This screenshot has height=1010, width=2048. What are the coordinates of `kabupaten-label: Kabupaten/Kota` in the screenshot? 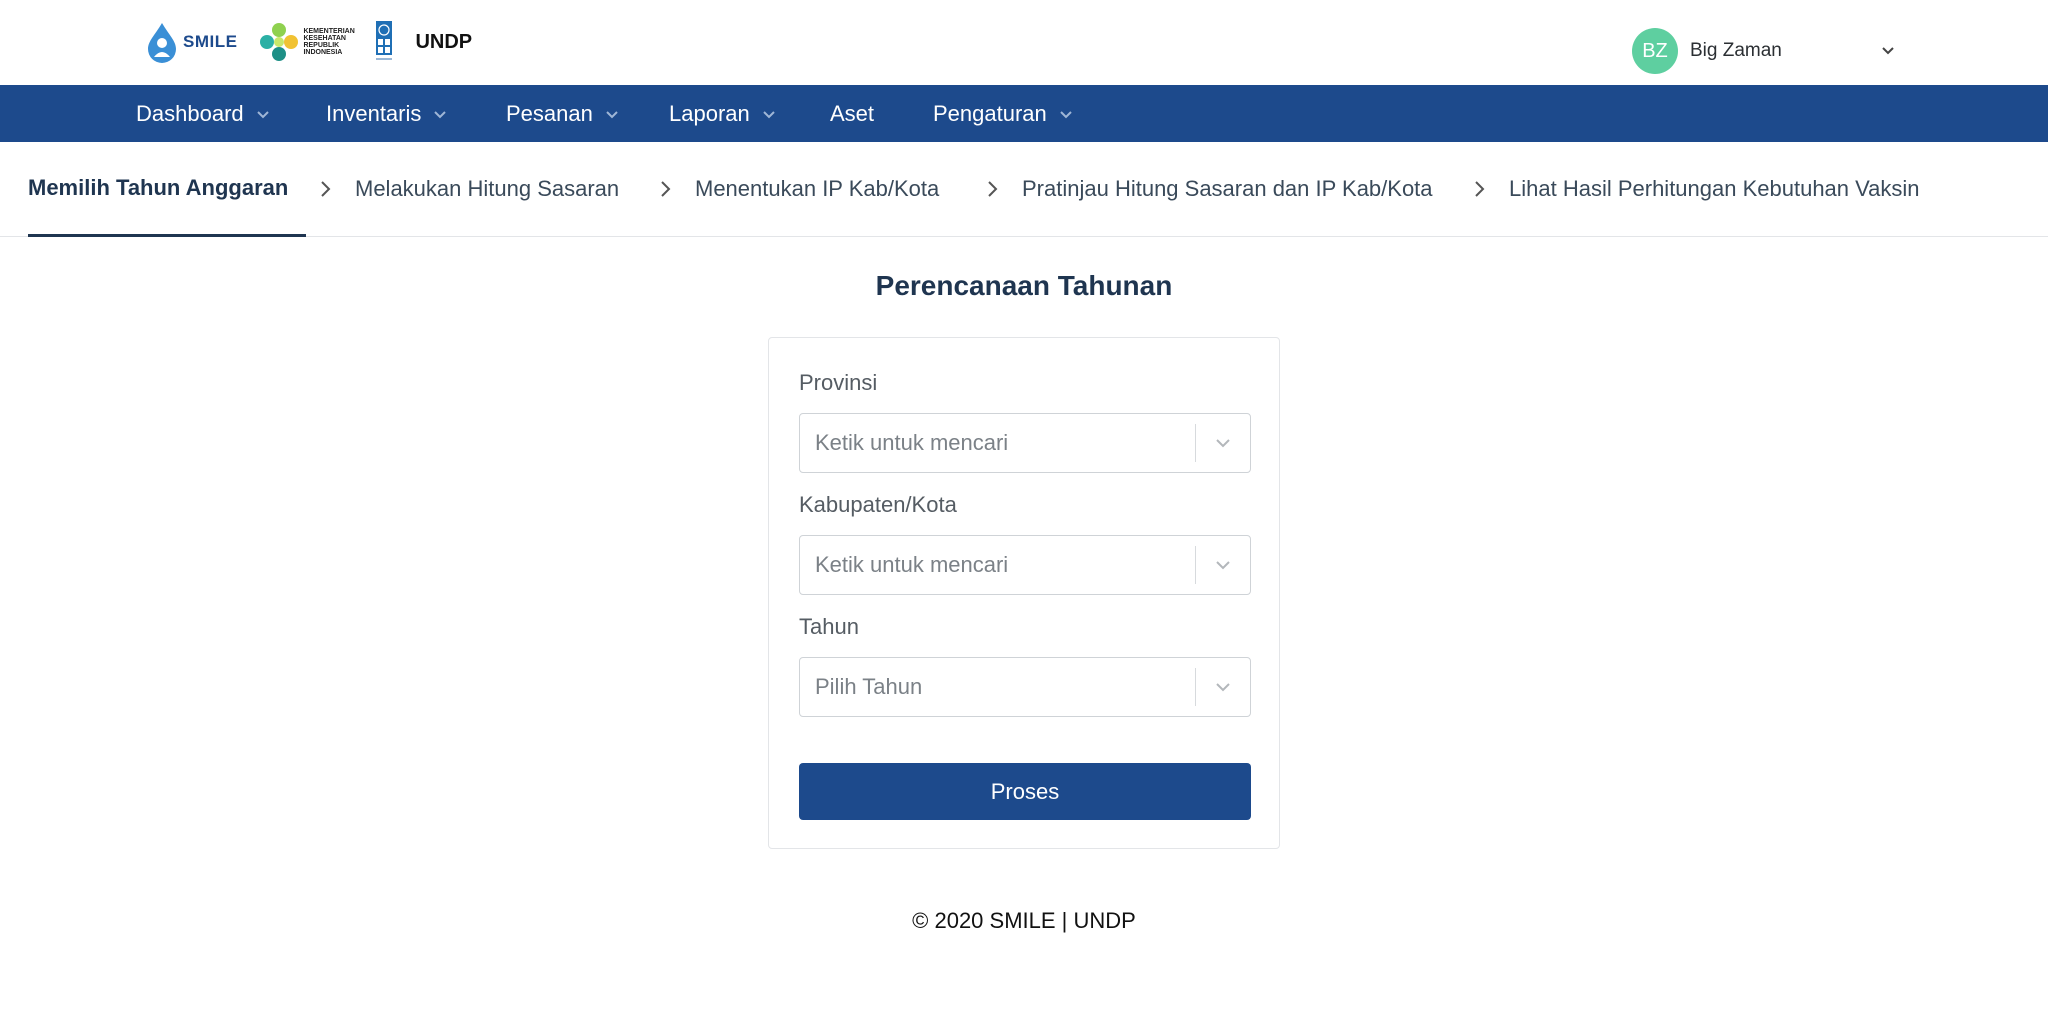 It's located at (878, 504).